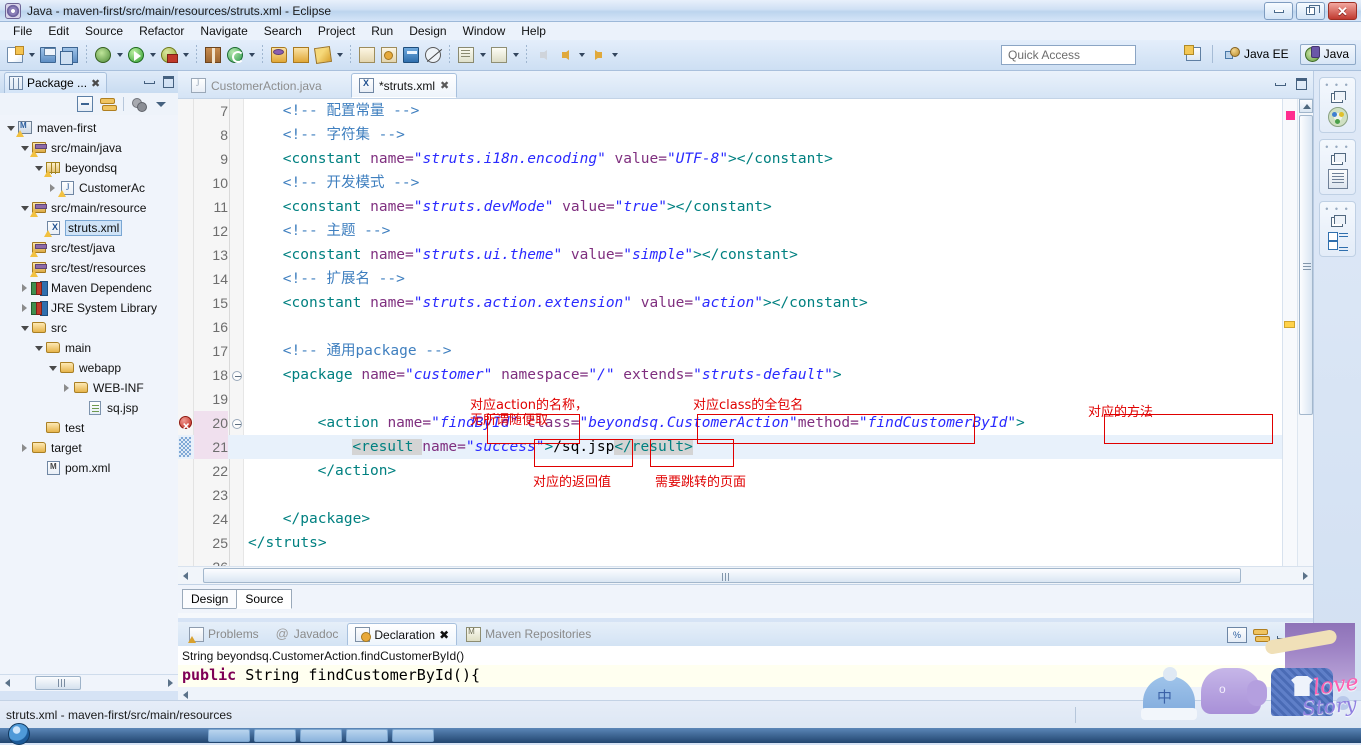 The image size is (1361, 745). What do you see at coordinates (223, 31) in the screenshot?
I see `menu-navigate: Navigate` at bounding box center [223, 31].